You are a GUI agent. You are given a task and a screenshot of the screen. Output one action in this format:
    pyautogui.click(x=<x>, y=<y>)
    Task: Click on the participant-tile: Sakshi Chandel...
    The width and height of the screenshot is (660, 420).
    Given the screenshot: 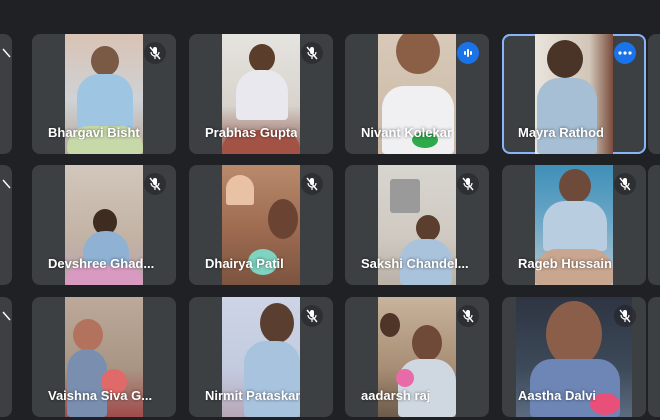 What is the action you would take?
    pyautogui.click(x=417, y=225)
    